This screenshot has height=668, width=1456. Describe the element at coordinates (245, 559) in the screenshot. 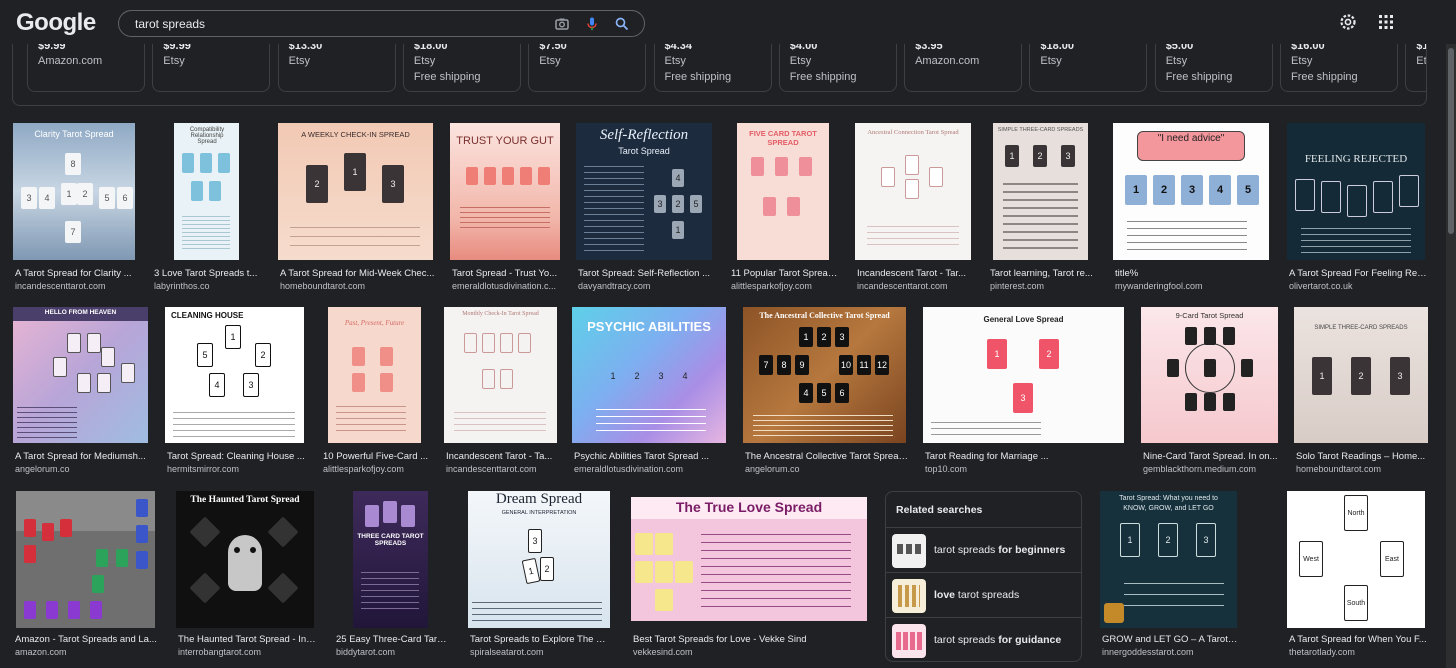

I see `result-thumbnail: The Haunted Tarot Spread` at that location.